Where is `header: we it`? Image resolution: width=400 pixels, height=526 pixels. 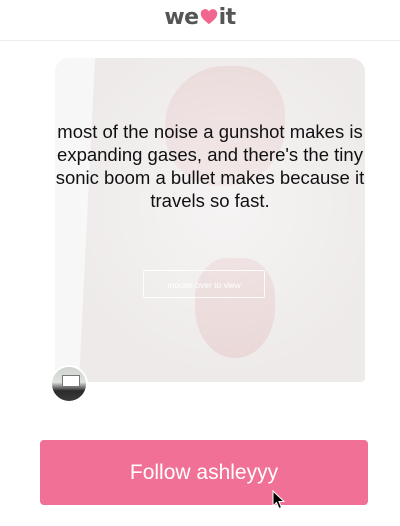 header: we it is located at coordinates (200, 20).